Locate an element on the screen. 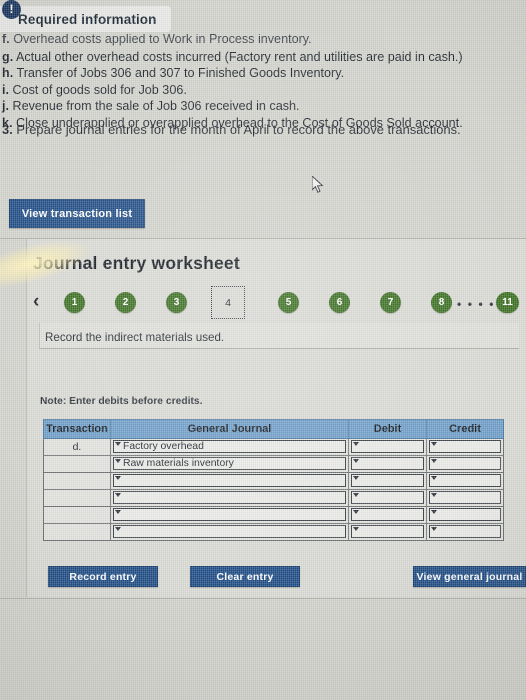 The image size is (526, 700). worksheet-step-8: 8 is located at coordinates (441, 302).